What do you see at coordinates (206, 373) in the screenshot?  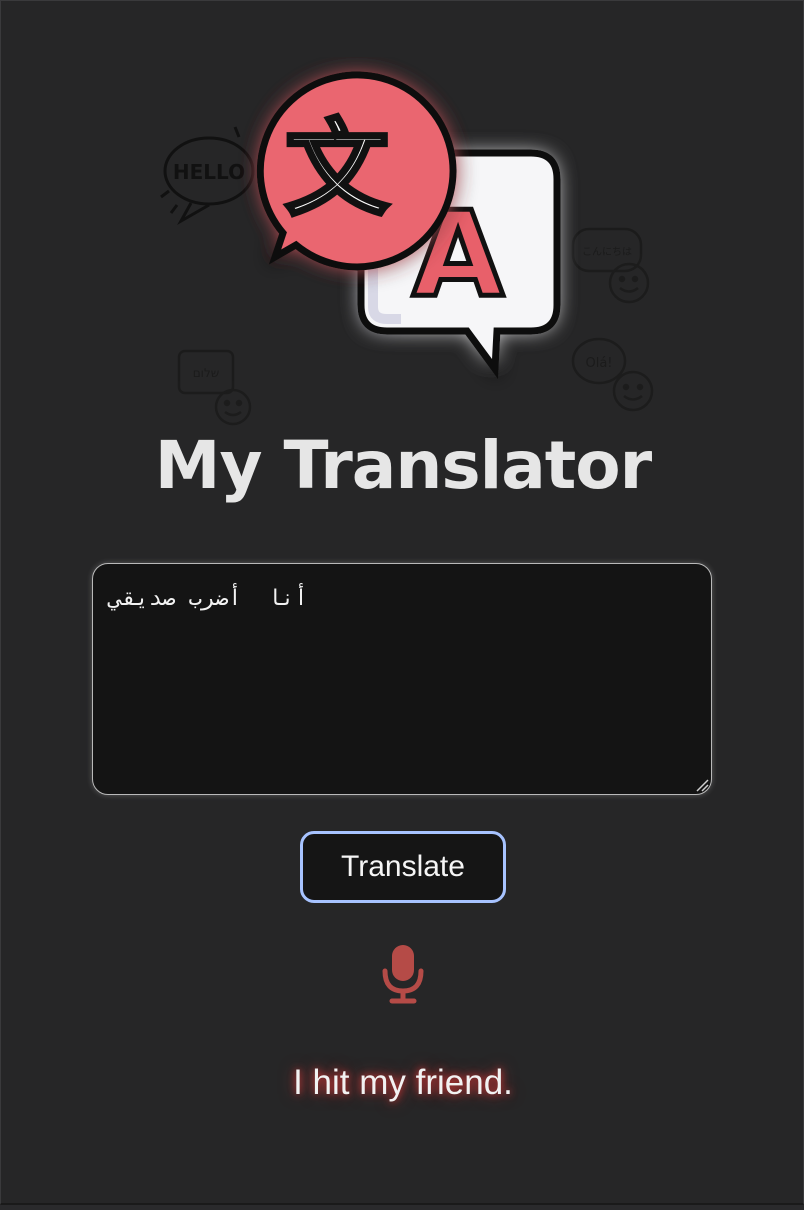 I see `svg-text: שלום` at bounding box center [206, 373].